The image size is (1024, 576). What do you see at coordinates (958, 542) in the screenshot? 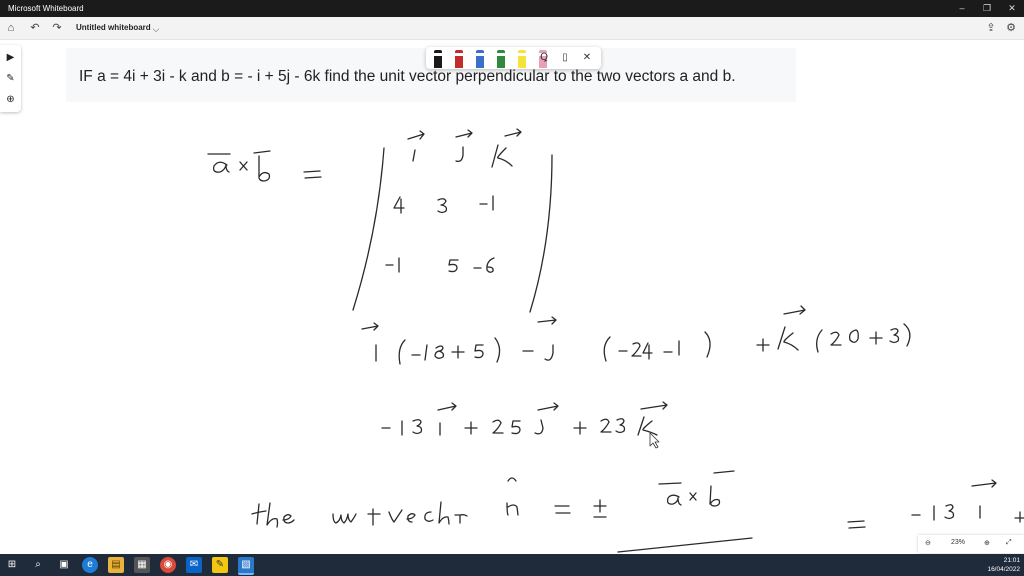
I see `zoom-level: 23%` at bounding box center [958, 542].